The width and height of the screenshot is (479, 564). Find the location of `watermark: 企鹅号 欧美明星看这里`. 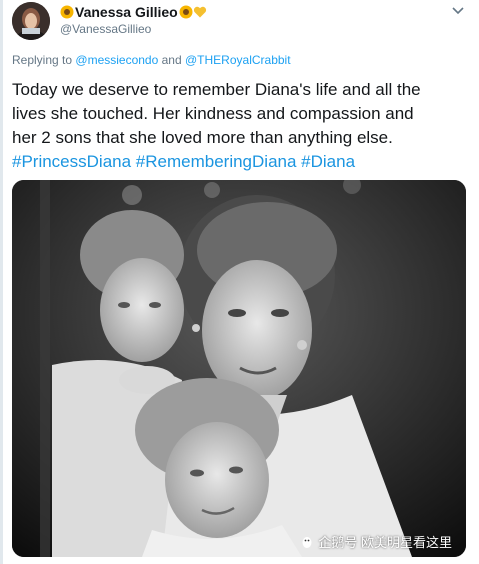

watermark: 企鹅号 欧美明星看这里 is located at coordinates (376, 541).